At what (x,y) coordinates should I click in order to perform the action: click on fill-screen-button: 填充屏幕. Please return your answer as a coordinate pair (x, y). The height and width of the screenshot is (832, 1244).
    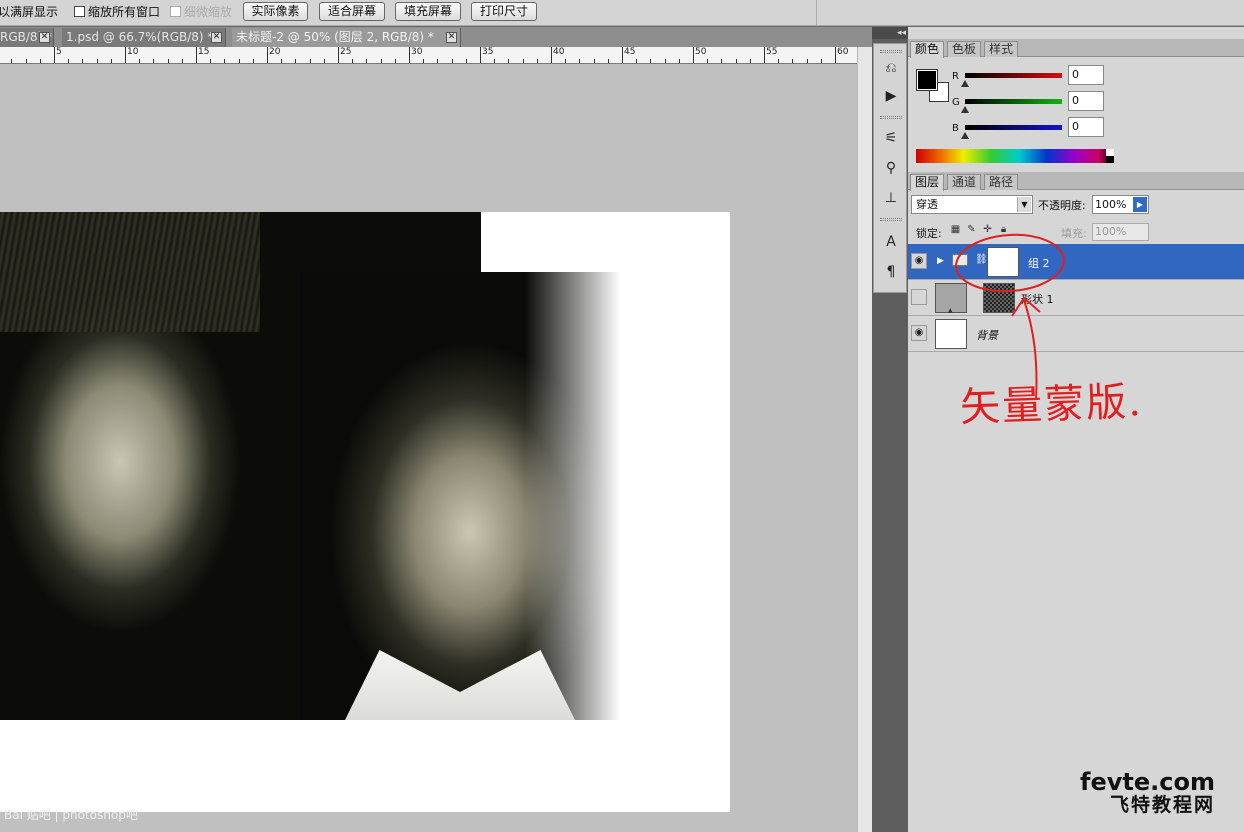
    Looking at the image, I should click on (428, 11).